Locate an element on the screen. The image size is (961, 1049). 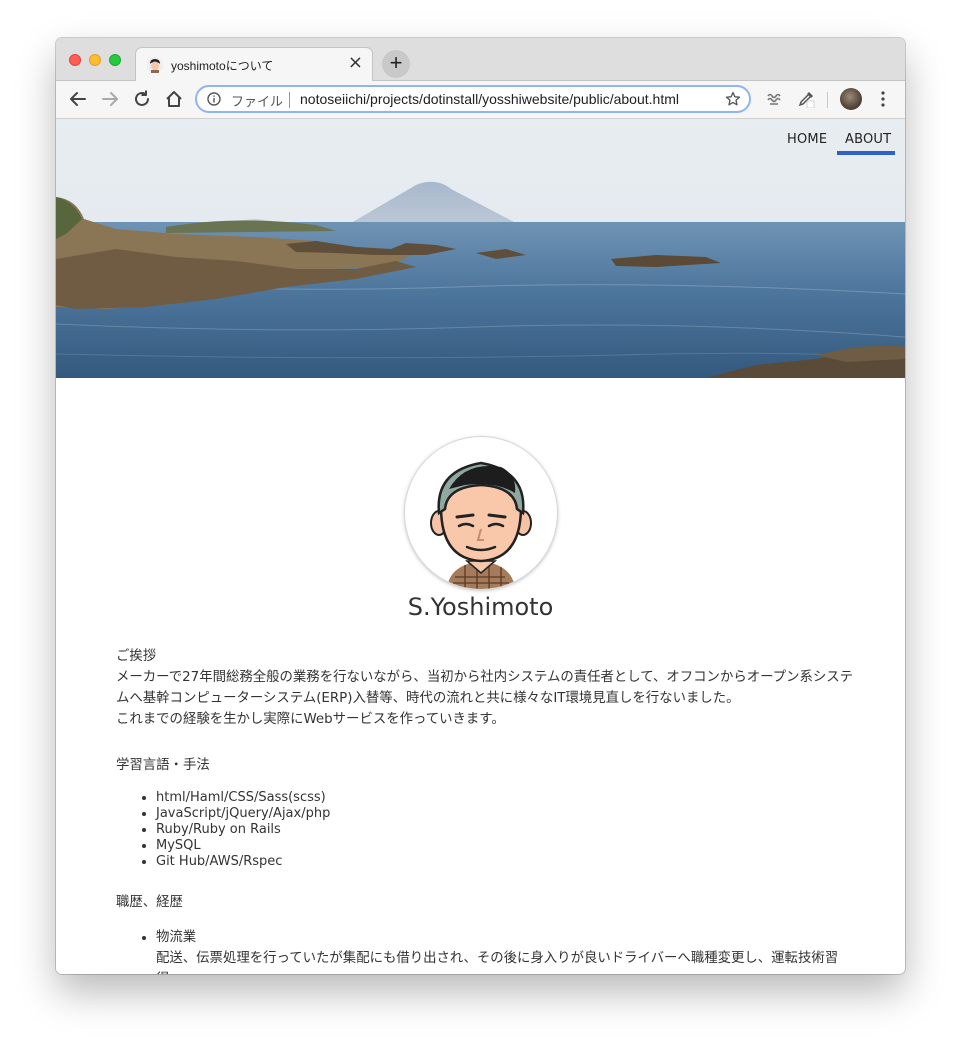
career-item-title: 物流業 is located at coordinates (176, 937).